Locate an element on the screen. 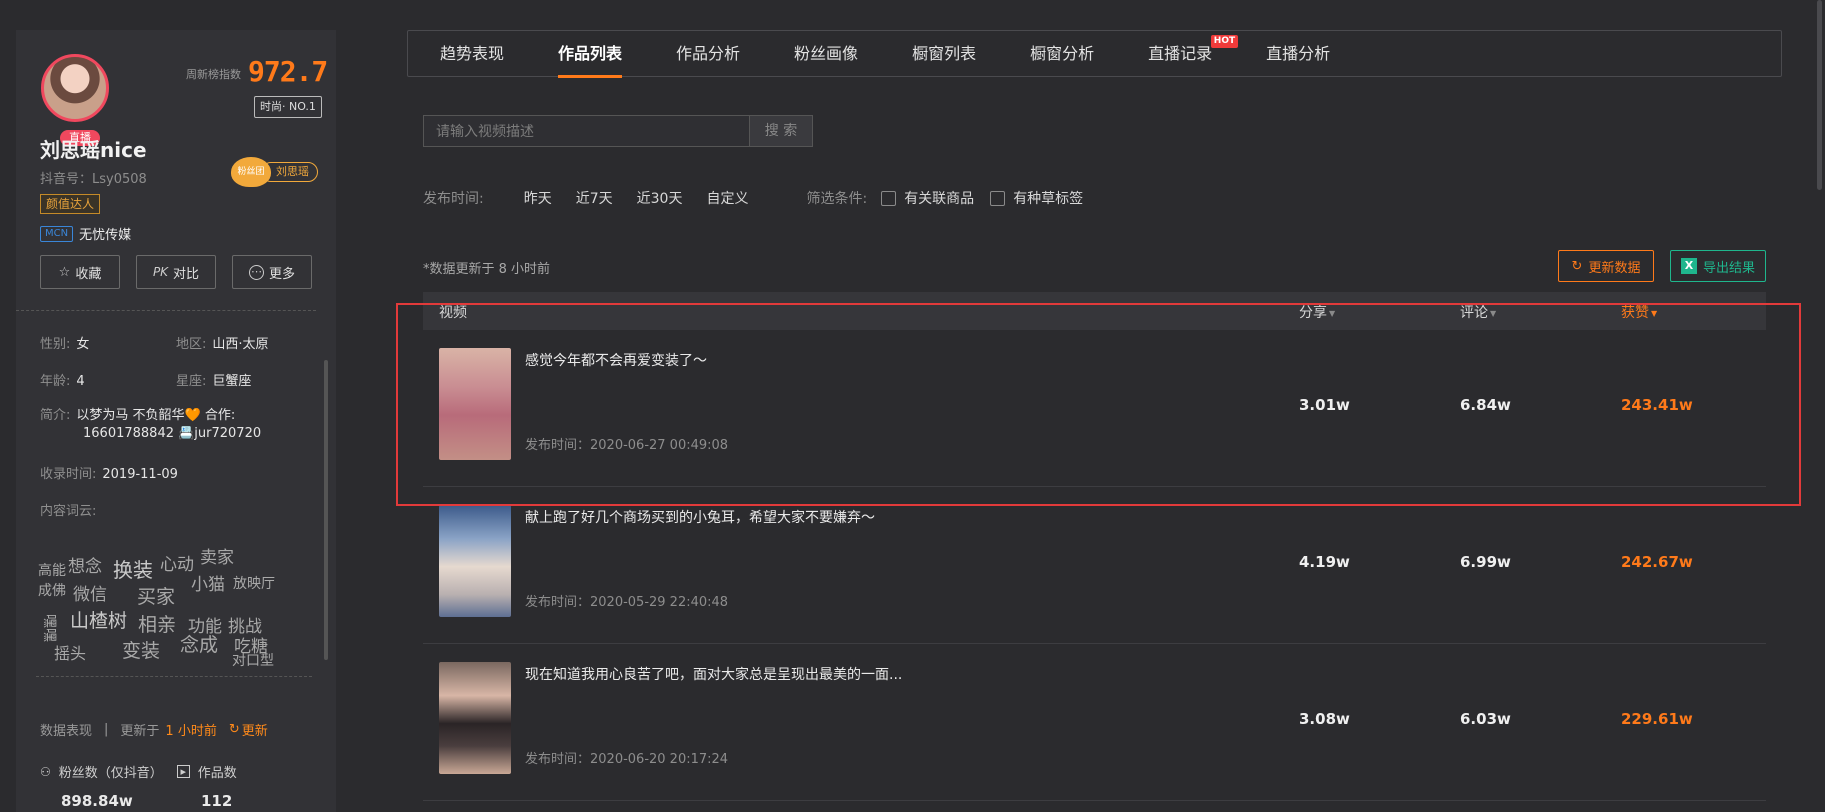  avatar is located at coordinates (75, 88).